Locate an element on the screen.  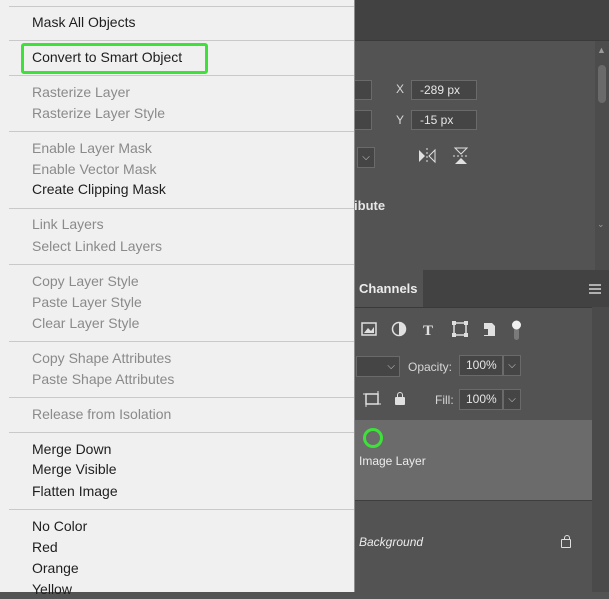
scroll-thumb is located at coordinates (602, 84).